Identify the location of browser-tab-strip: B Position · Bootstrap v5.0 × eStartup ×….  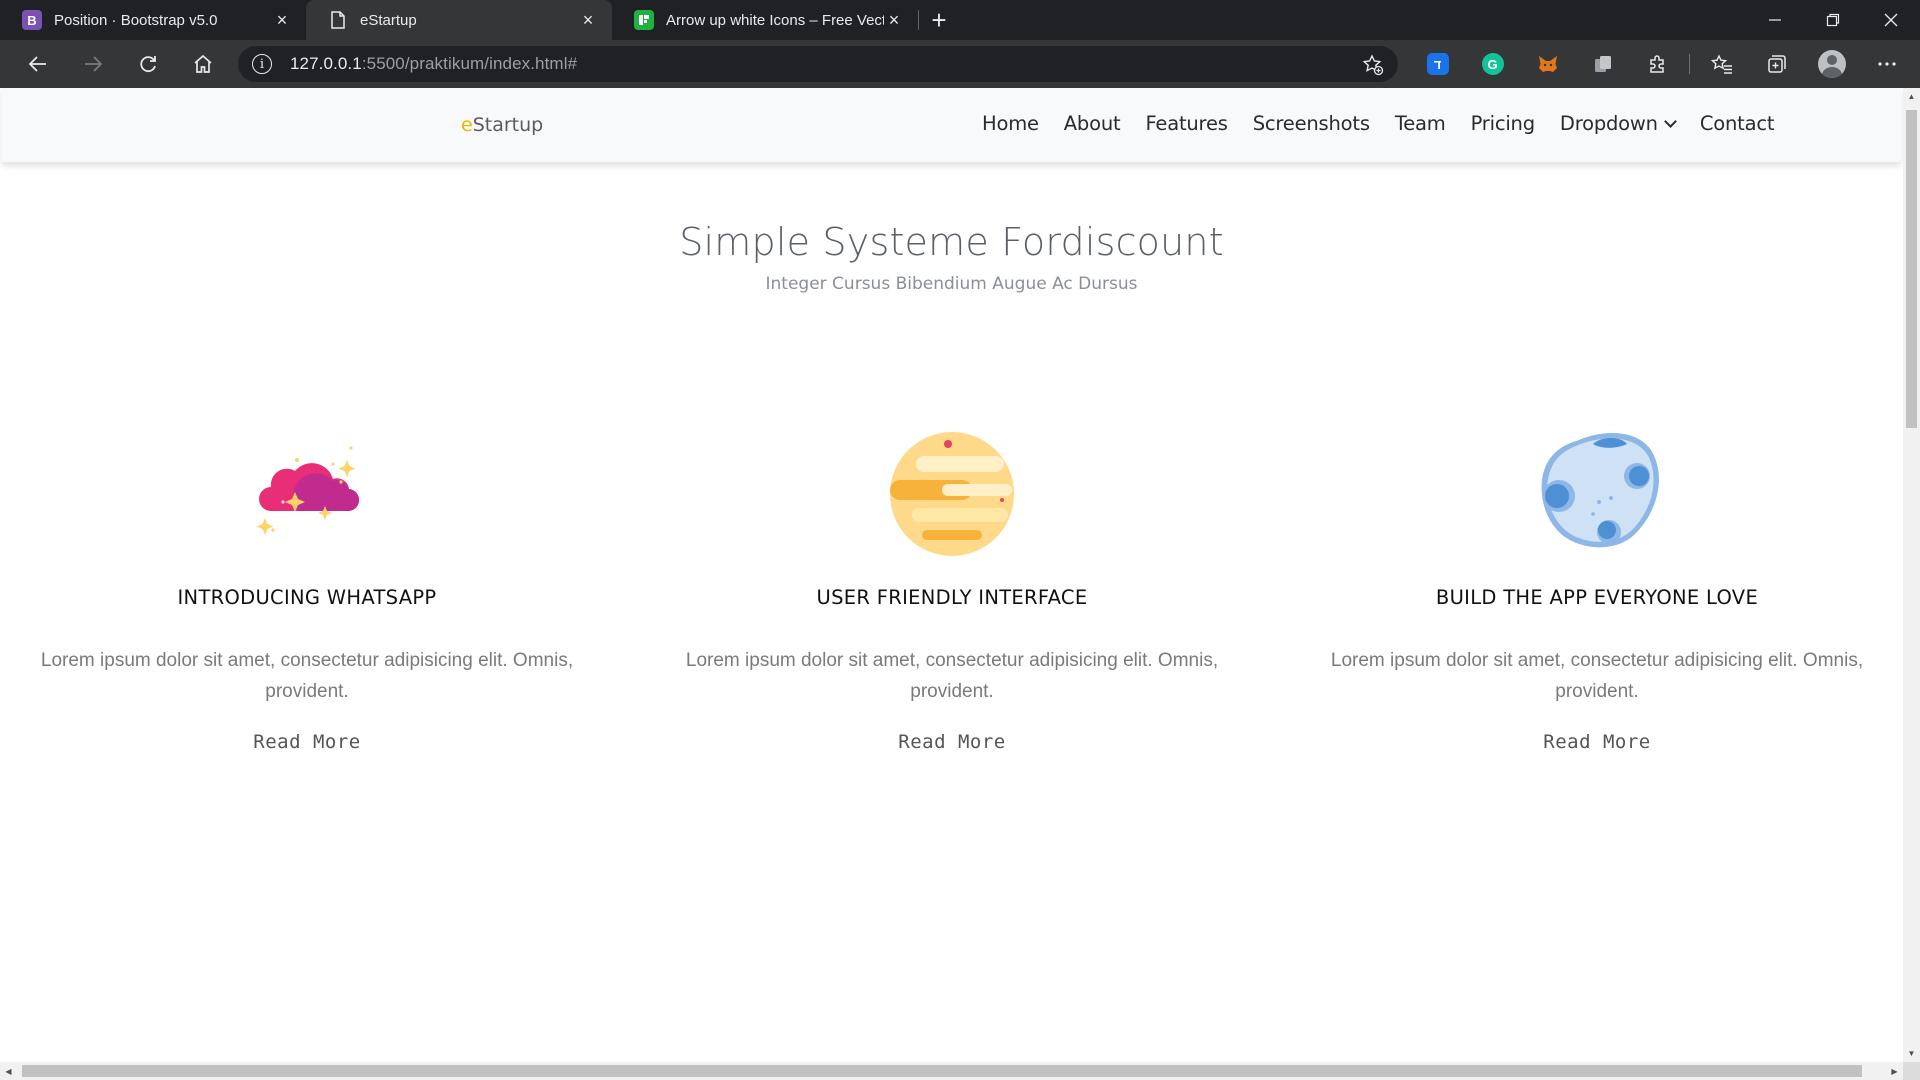
(960, 20).